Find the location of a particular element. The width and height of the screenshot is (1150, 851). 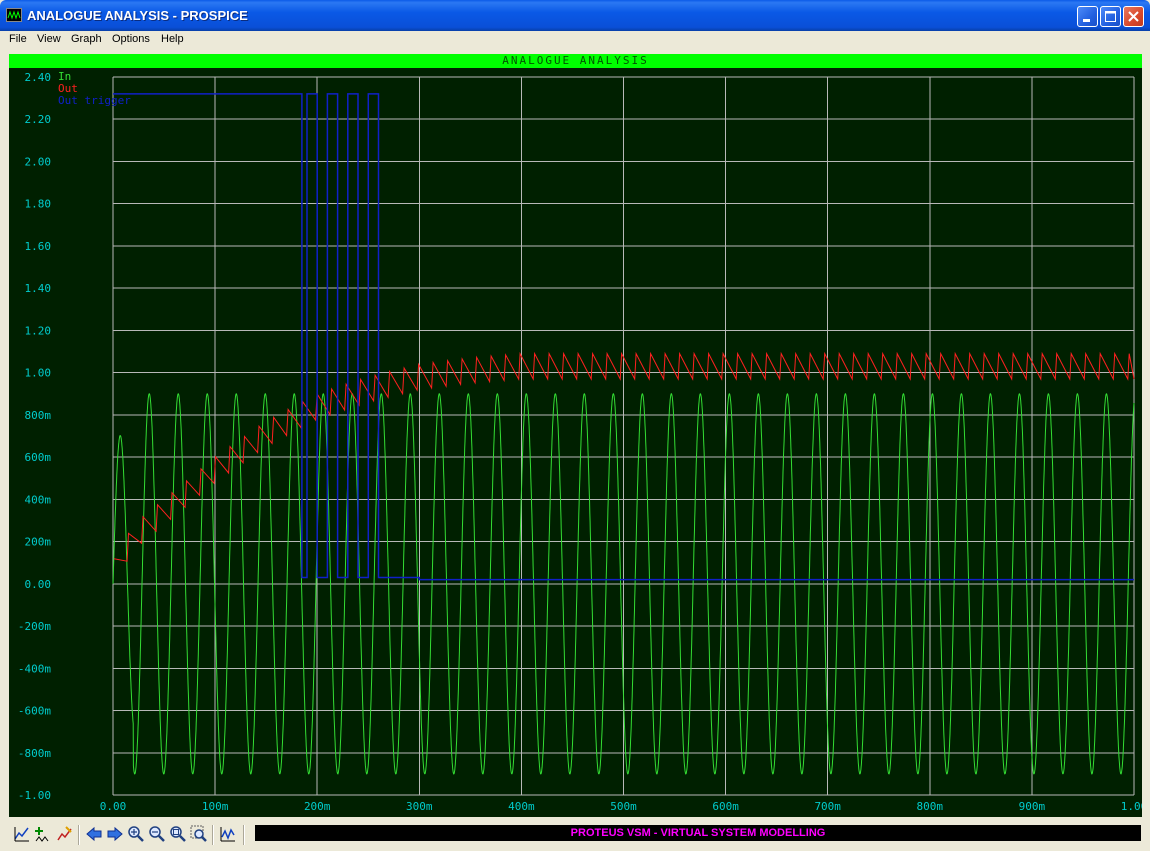

scroll-left-button is located at coordinates (94, 834).